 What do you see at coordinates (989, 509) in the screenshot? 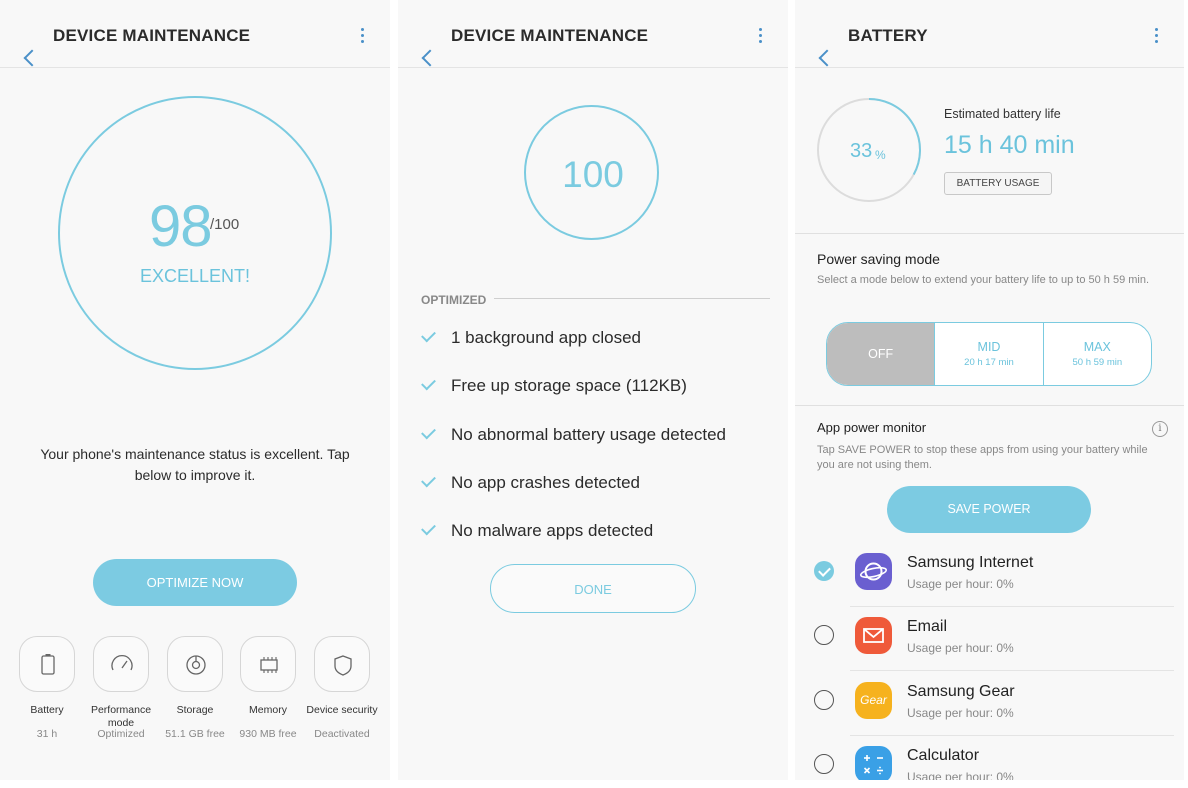
I see `save-power-button: SAVE POWER` at bounding box center [989, 509].